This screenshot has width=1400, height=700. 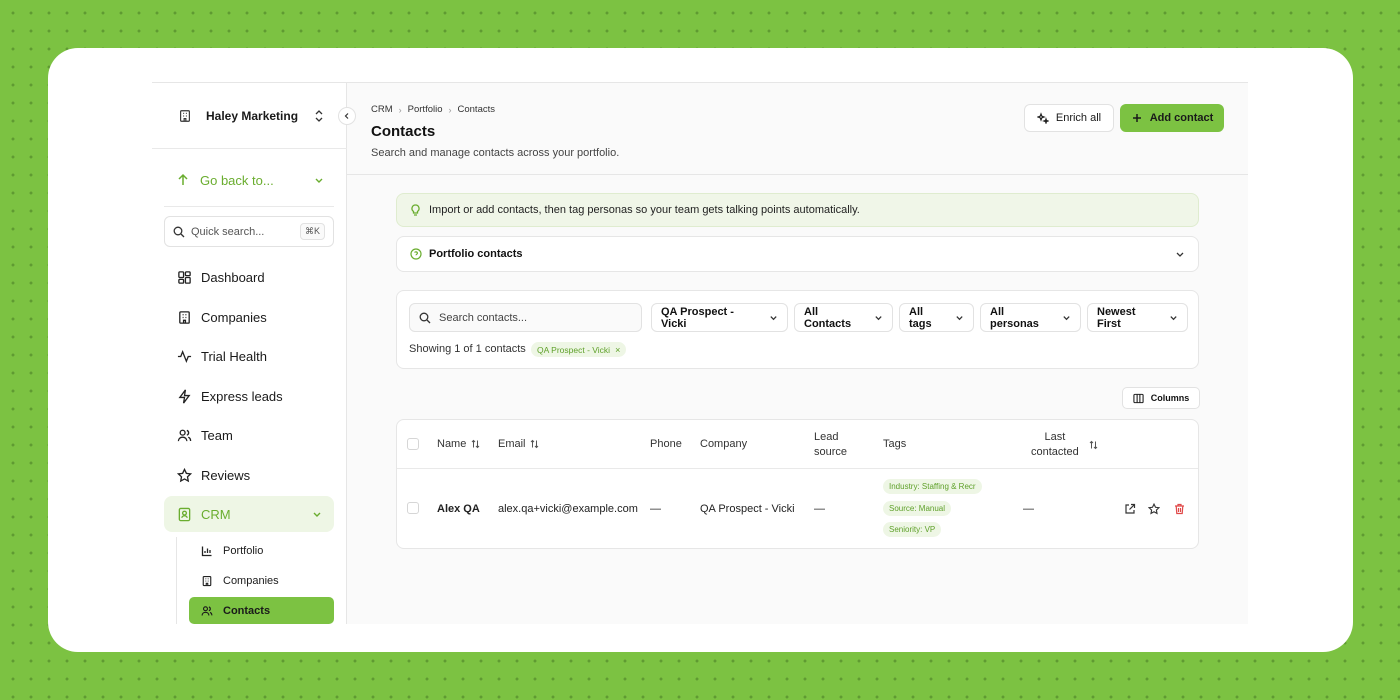 I want to click on sidebar-item-label: Trial Health, so click(x=234, y=356).